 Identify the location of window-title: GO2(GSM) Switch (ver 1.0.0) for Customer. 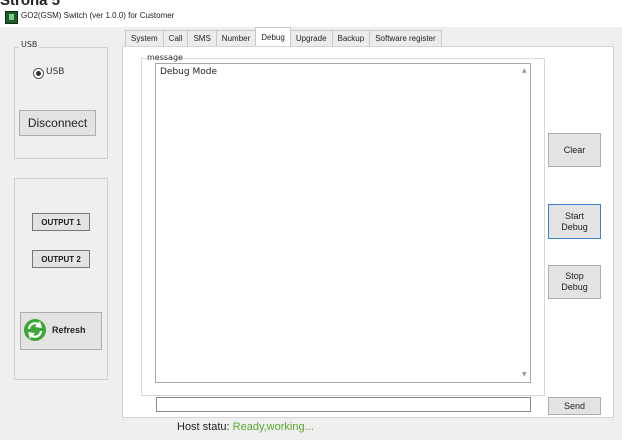
(98, 15).